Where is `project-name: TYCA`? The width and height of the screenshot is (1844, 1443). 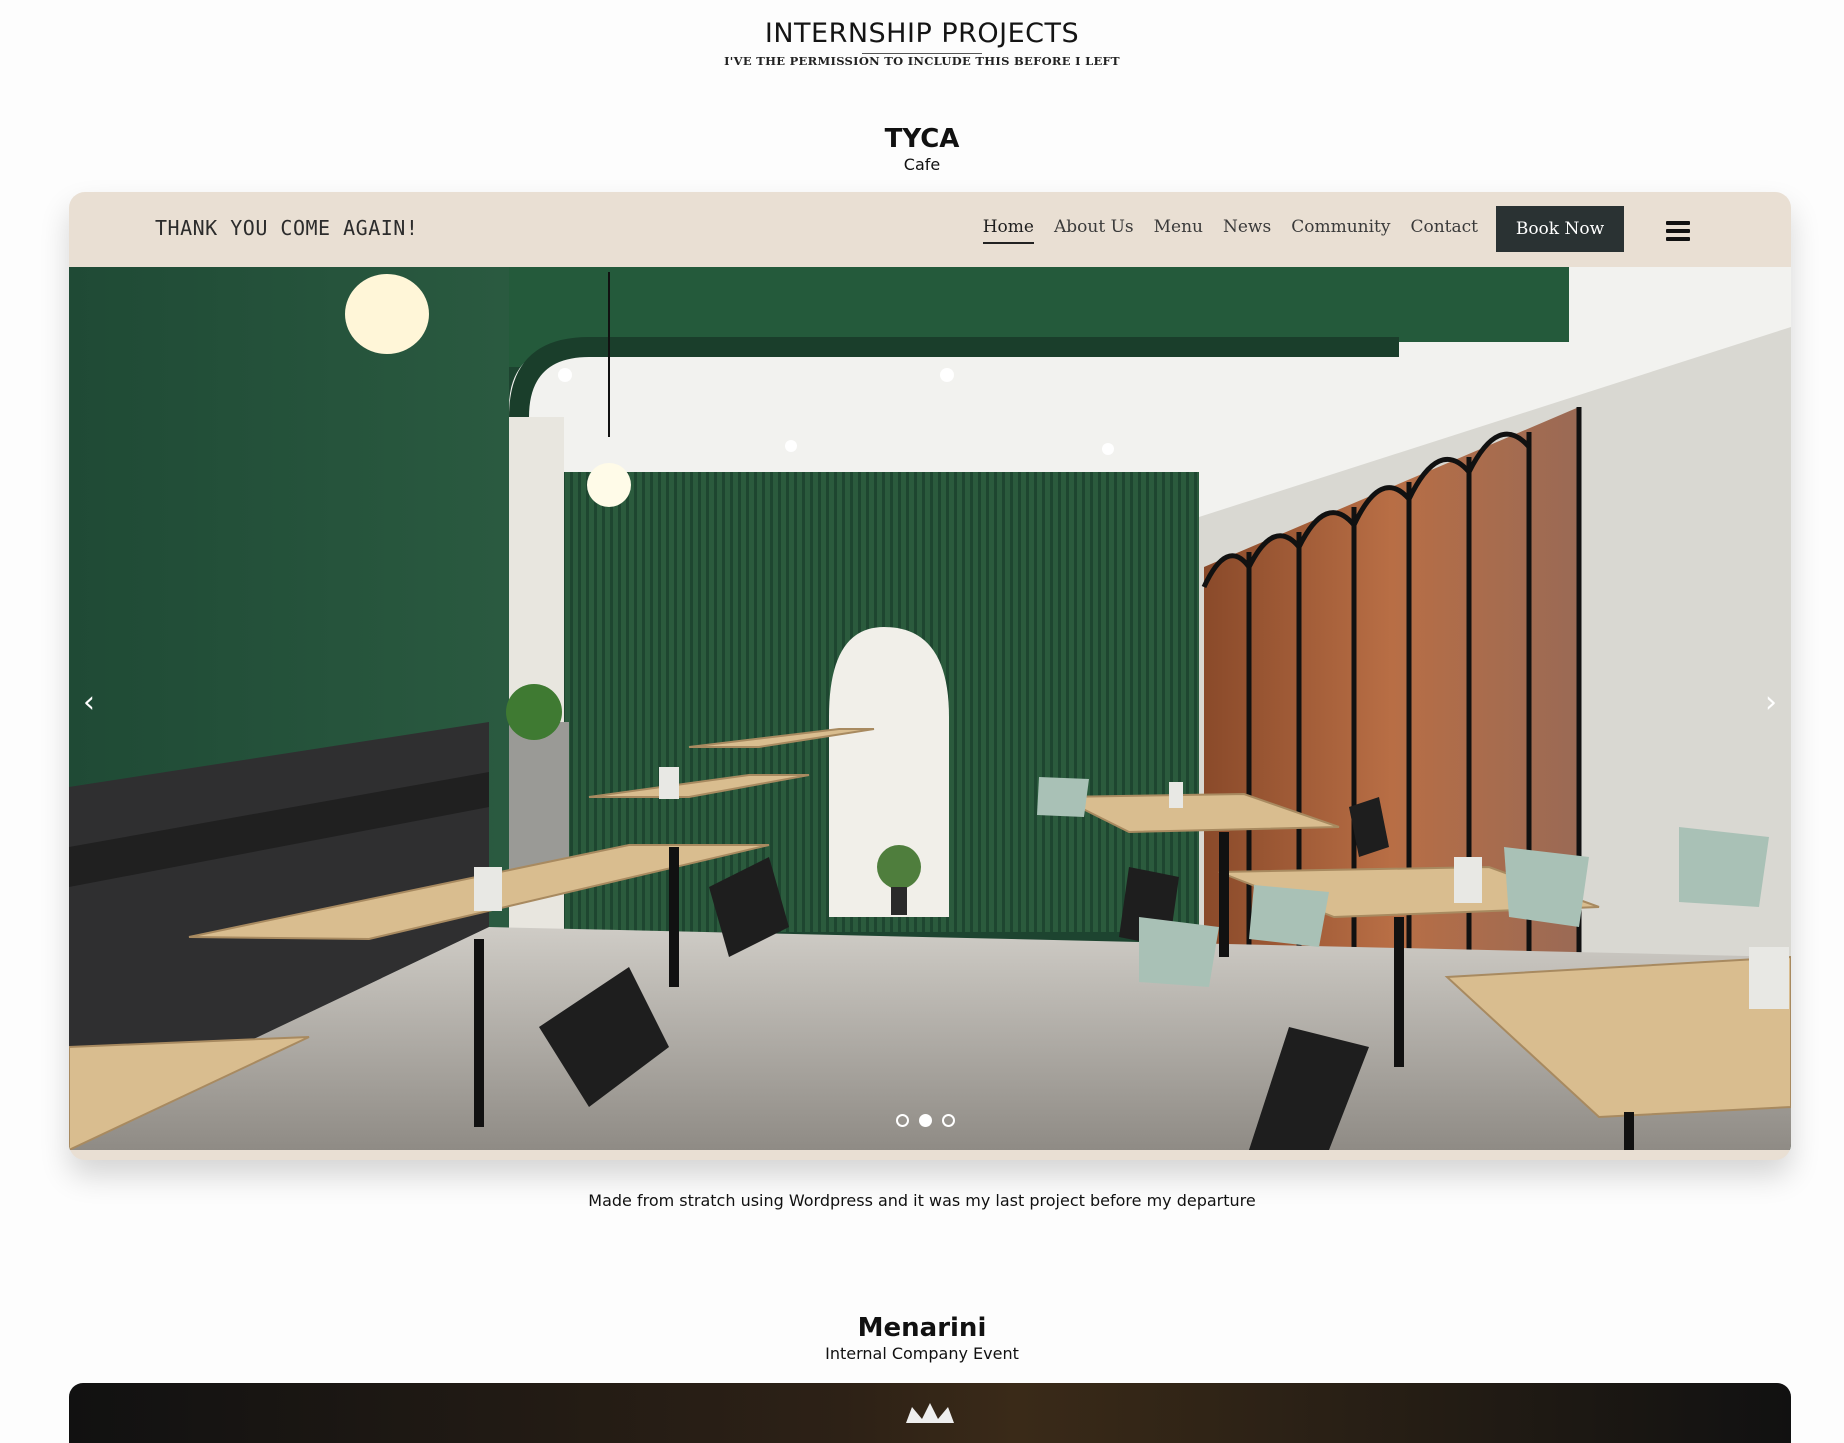
project-name: TYCA is located at coordinates (922, 139).